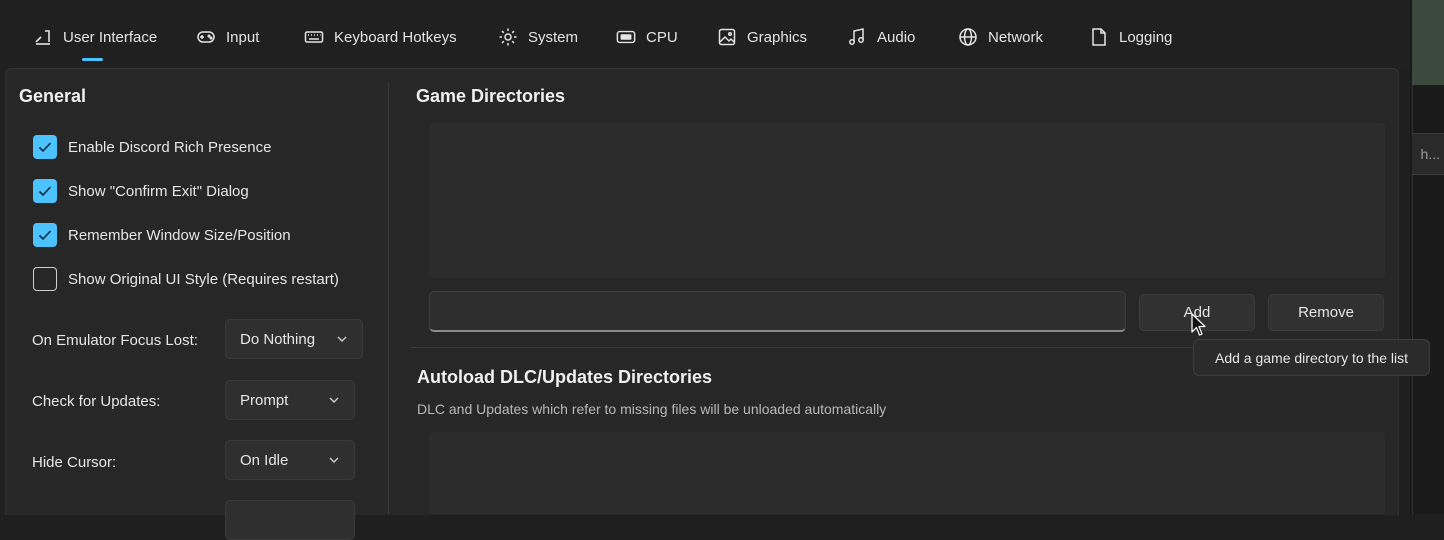 The width and height of the screenshot is (1444, 540). Describe the element at coordinates (777, 37) in the screenshot. I see `tab-label: Graphics` at that location.